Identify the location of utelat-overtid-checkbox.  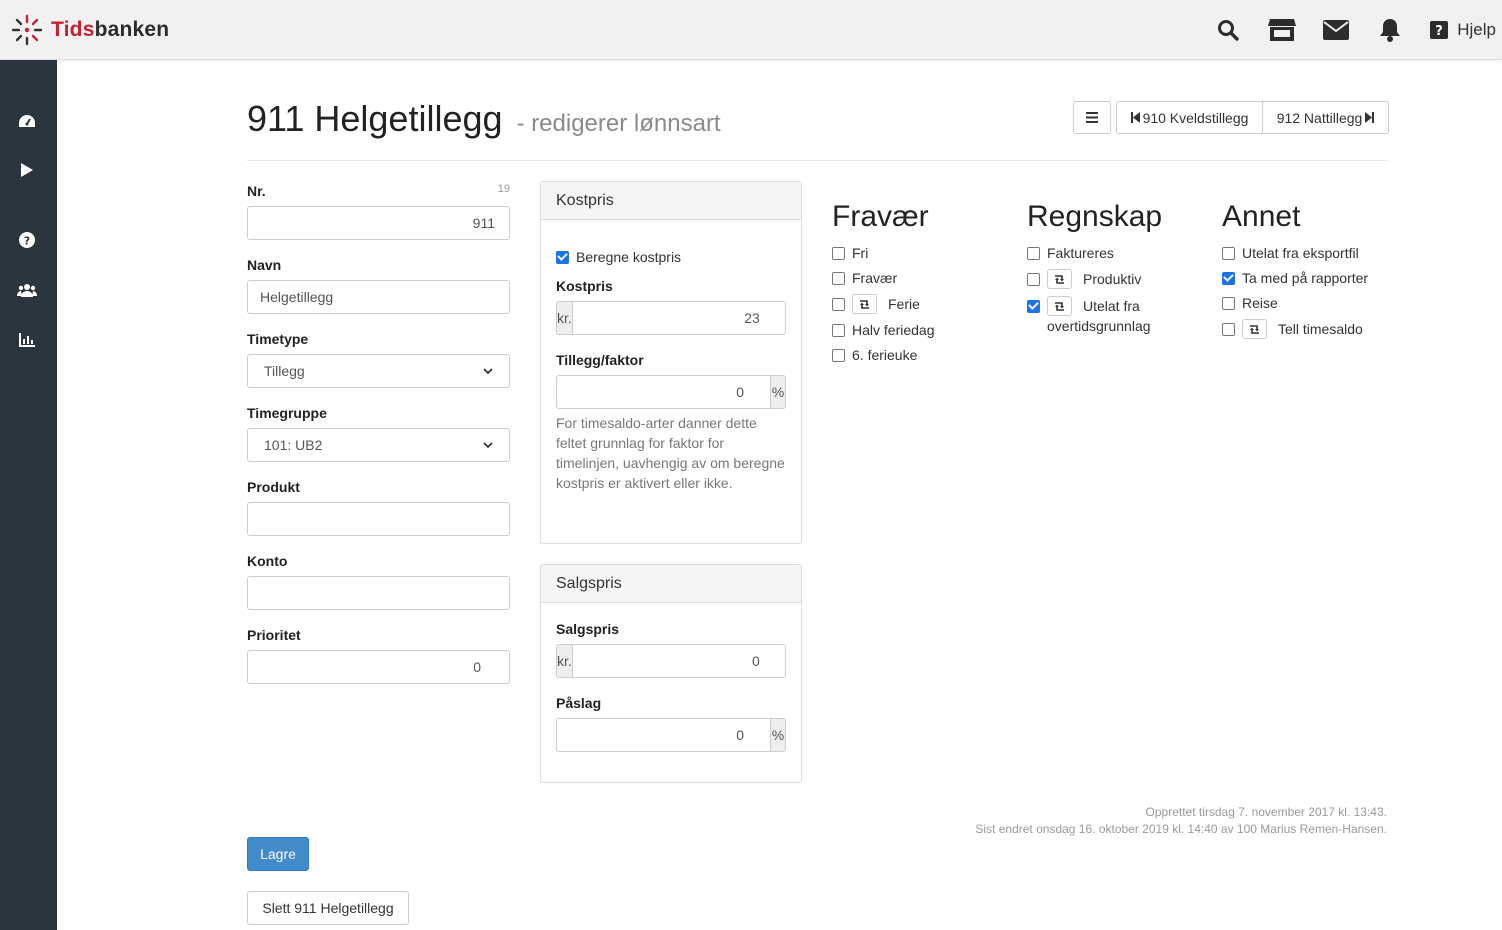
(1033, 306).